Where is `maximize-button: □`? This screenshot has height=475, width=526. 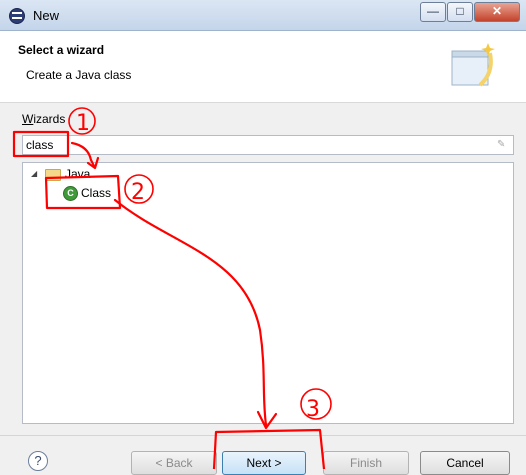
maximize-button: □ is located at coordinates (460, 12).